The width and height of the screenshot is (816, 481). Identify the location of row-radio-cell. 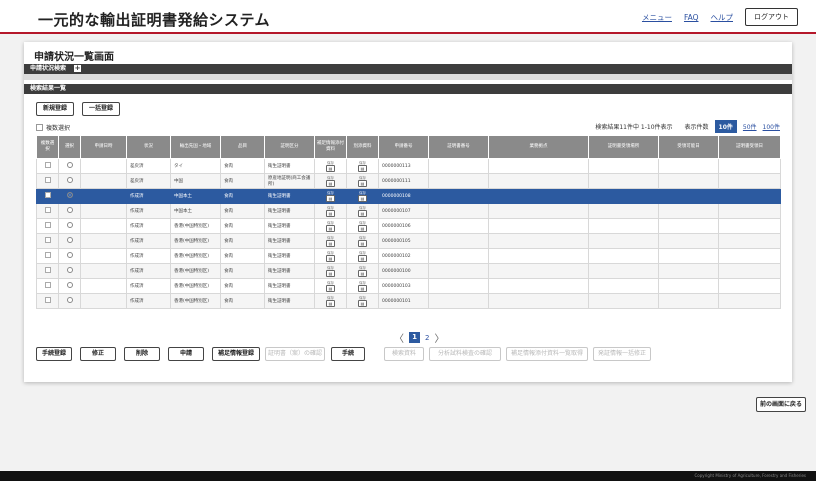
(69, 196).